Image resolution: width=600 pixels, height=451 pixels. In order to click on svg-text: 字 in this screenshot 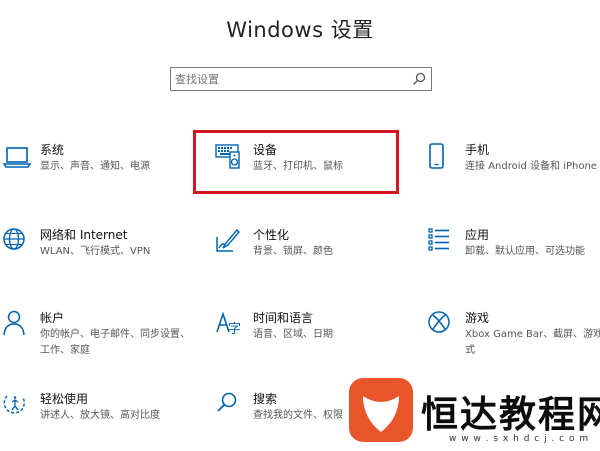, I will do `click(234, 329)`.